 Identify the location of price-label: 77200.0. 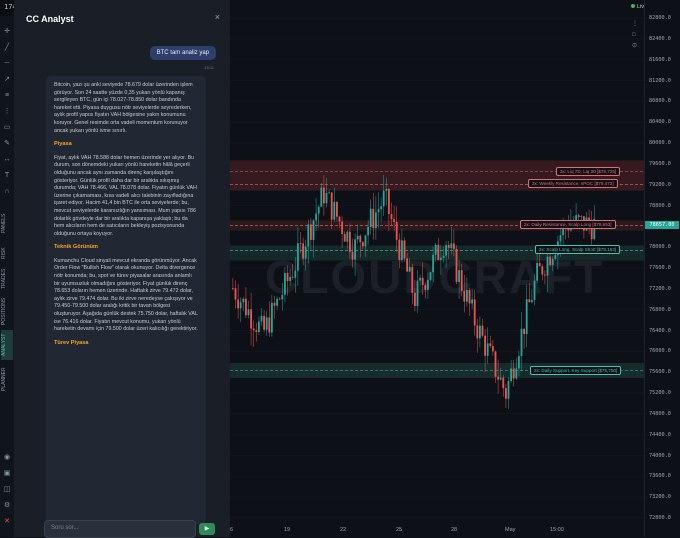
(660, 288).